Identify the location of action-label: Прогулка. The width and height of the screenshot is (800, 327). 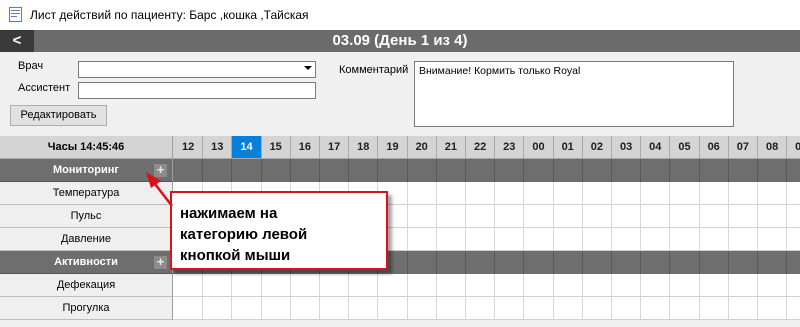
(86, 308).